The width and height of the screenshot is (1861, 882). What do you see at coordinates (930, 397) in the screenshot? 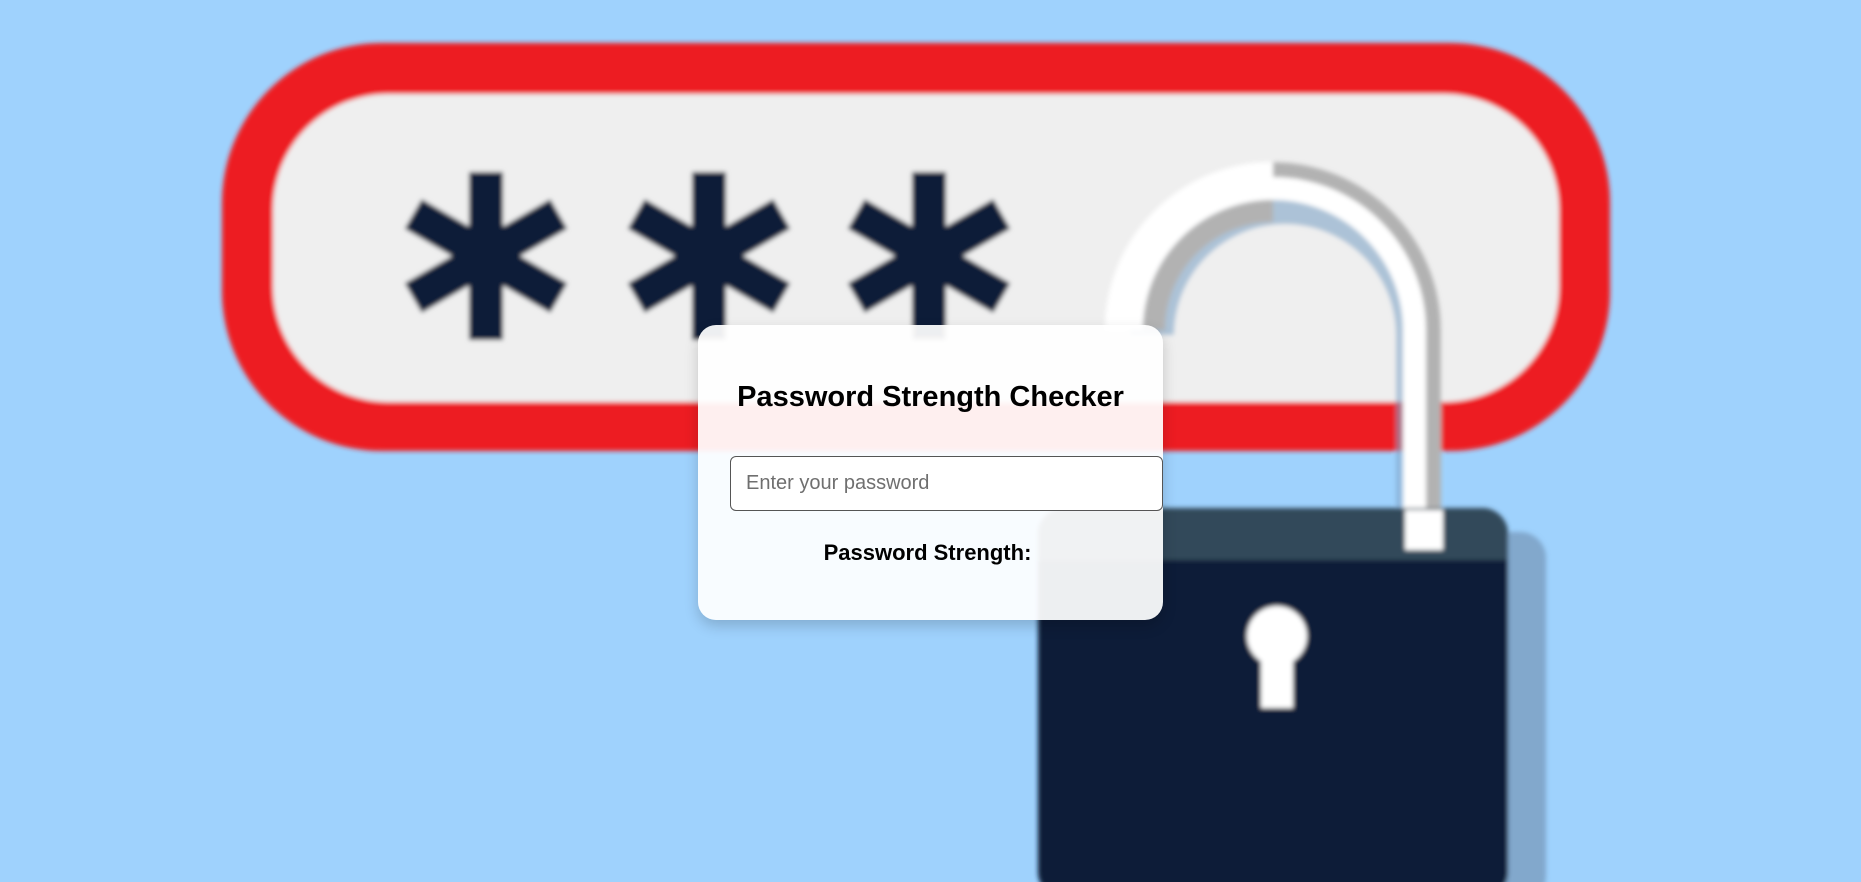
I see `card-title: Password Strength Checker` at bounding box center [930, 397].